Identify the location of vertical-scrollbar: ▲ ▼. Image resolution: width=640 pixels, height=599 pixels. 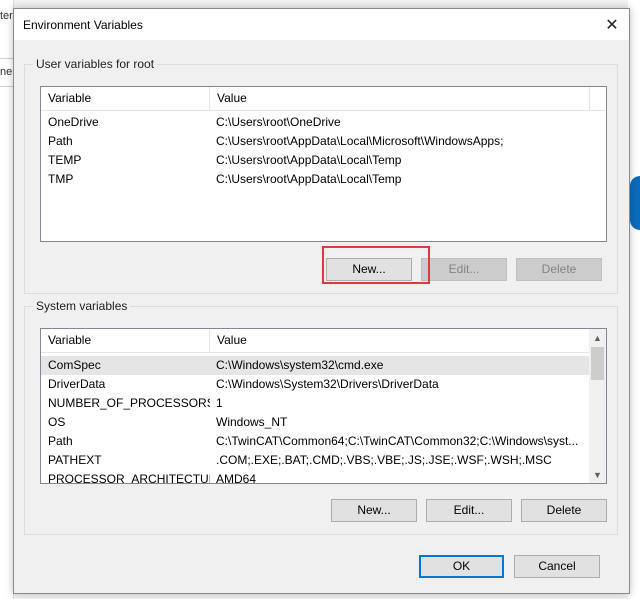
(597, 406).